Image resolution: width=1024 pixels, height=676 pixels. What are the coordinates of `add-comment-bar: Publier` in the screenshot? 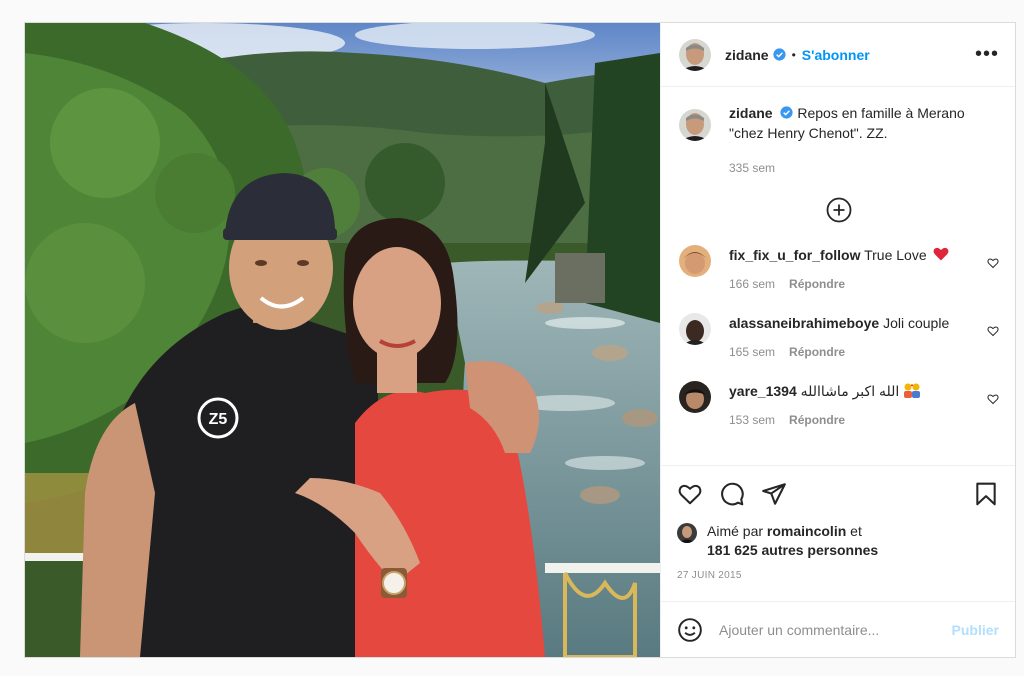 It's located at (838, 629).